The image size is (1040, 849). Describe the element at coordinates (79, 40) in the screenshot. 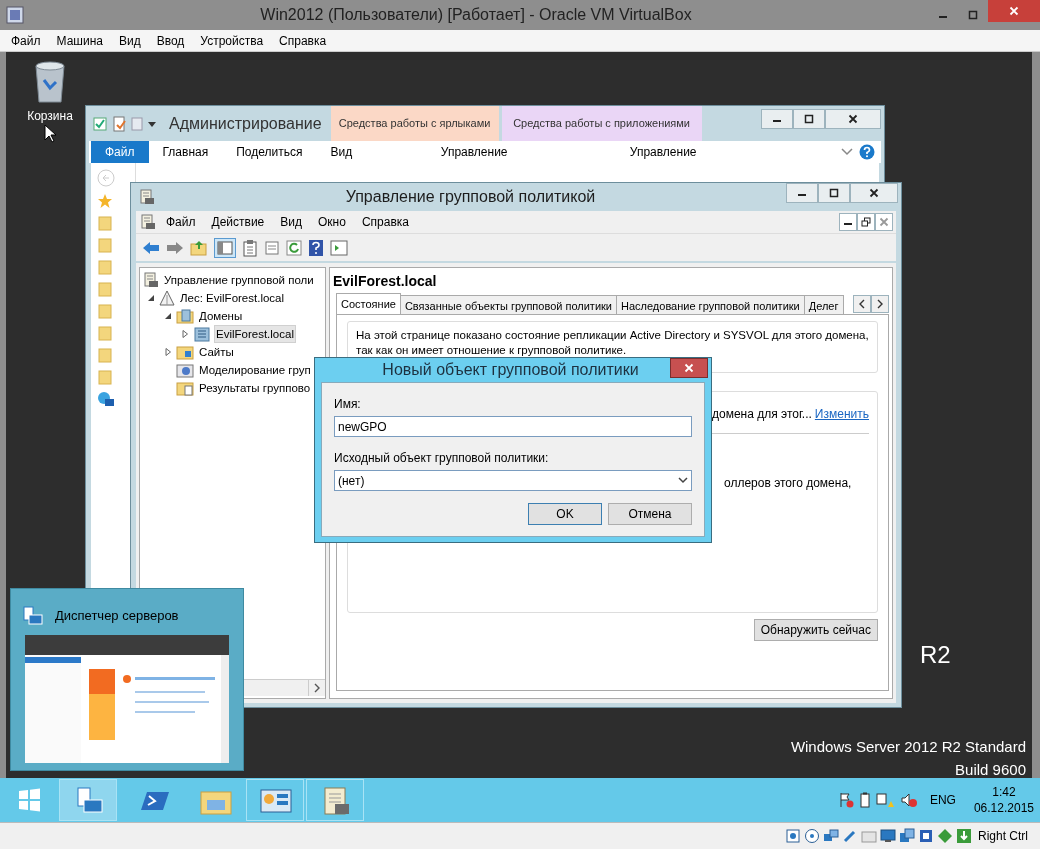

I see `menu-item: Машина` at that location.